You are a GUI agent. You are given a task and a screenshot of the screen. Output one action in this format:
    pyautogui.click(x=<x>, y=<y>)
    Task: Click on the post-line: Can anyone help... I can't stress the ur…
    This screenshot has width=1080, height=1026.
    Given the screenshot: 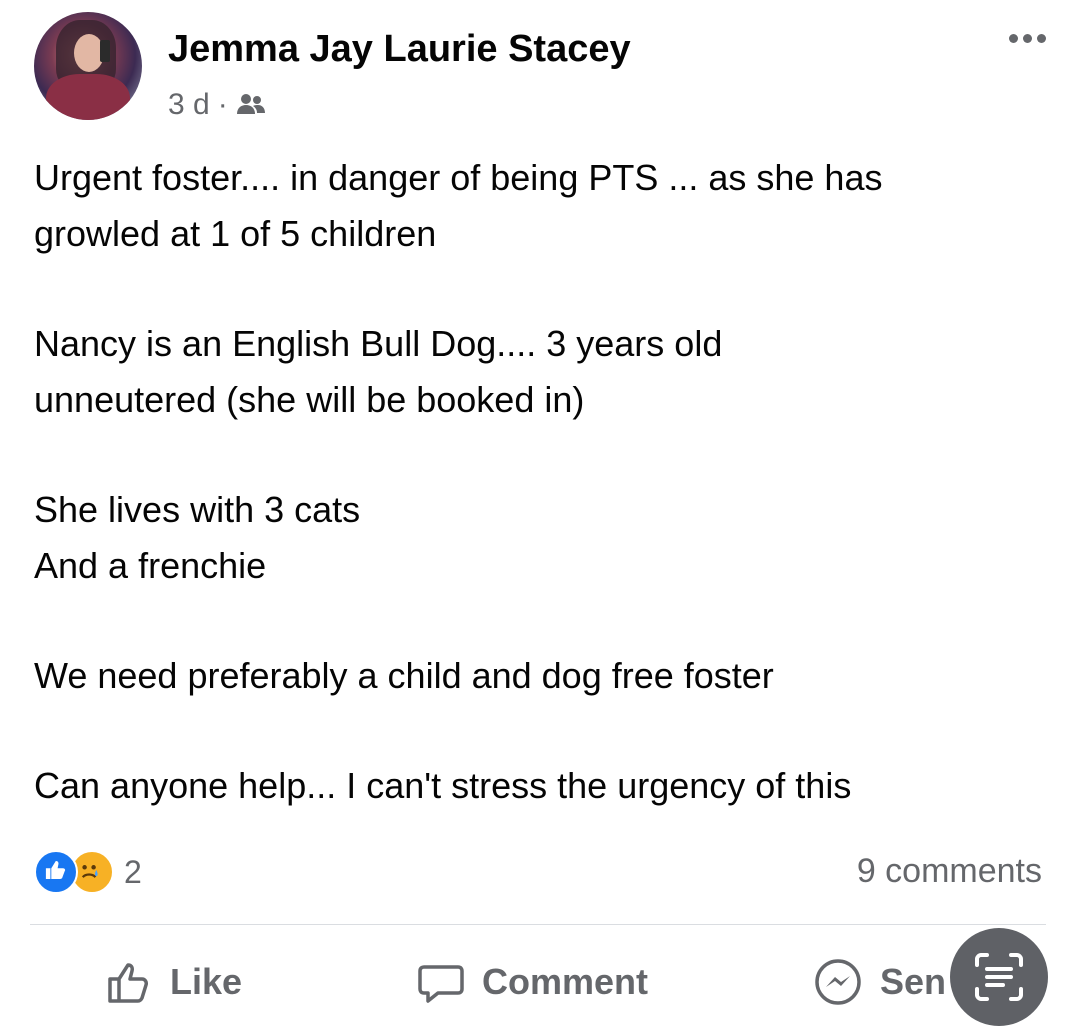 What is the action you would take?
    pyautogui.click(x=443, y=785)
    